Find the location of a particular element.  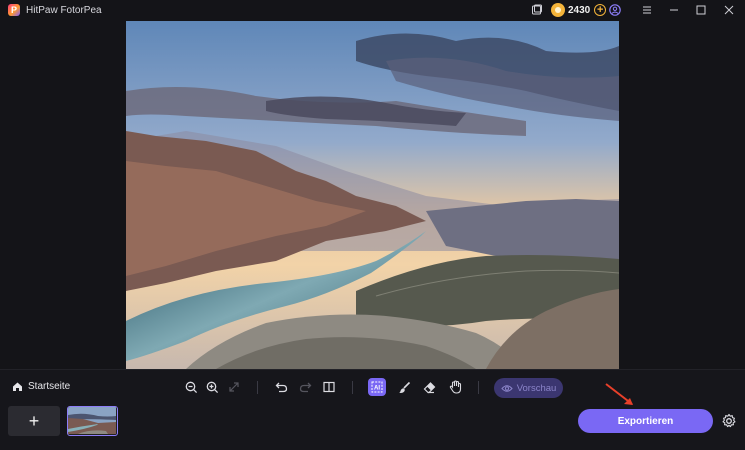

home-label: Startseite is located at coordinates (49, 386).